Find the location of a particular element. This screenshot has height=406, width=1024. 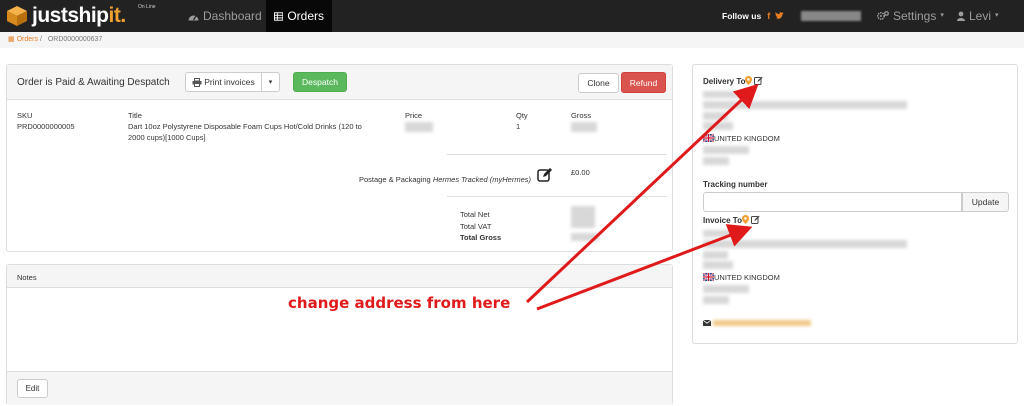

annotation-arrows is located at coordinates (642, 197).